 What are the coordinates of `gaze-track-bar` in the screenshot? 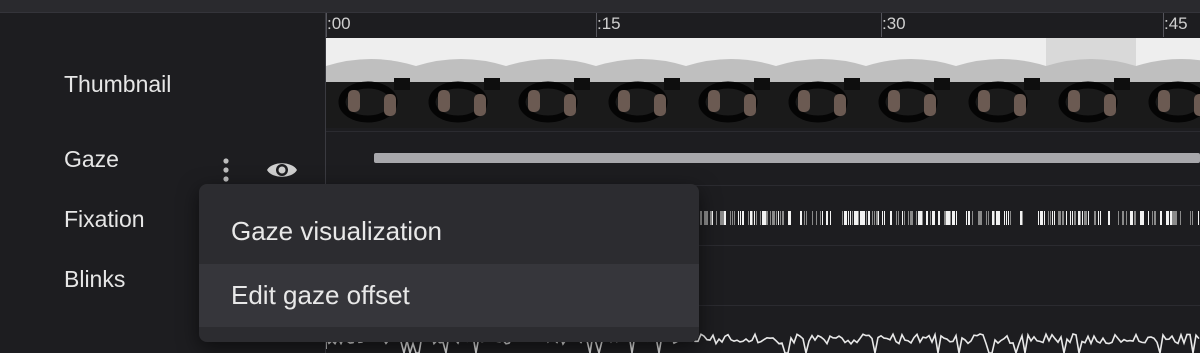 It's located at (787, 158).